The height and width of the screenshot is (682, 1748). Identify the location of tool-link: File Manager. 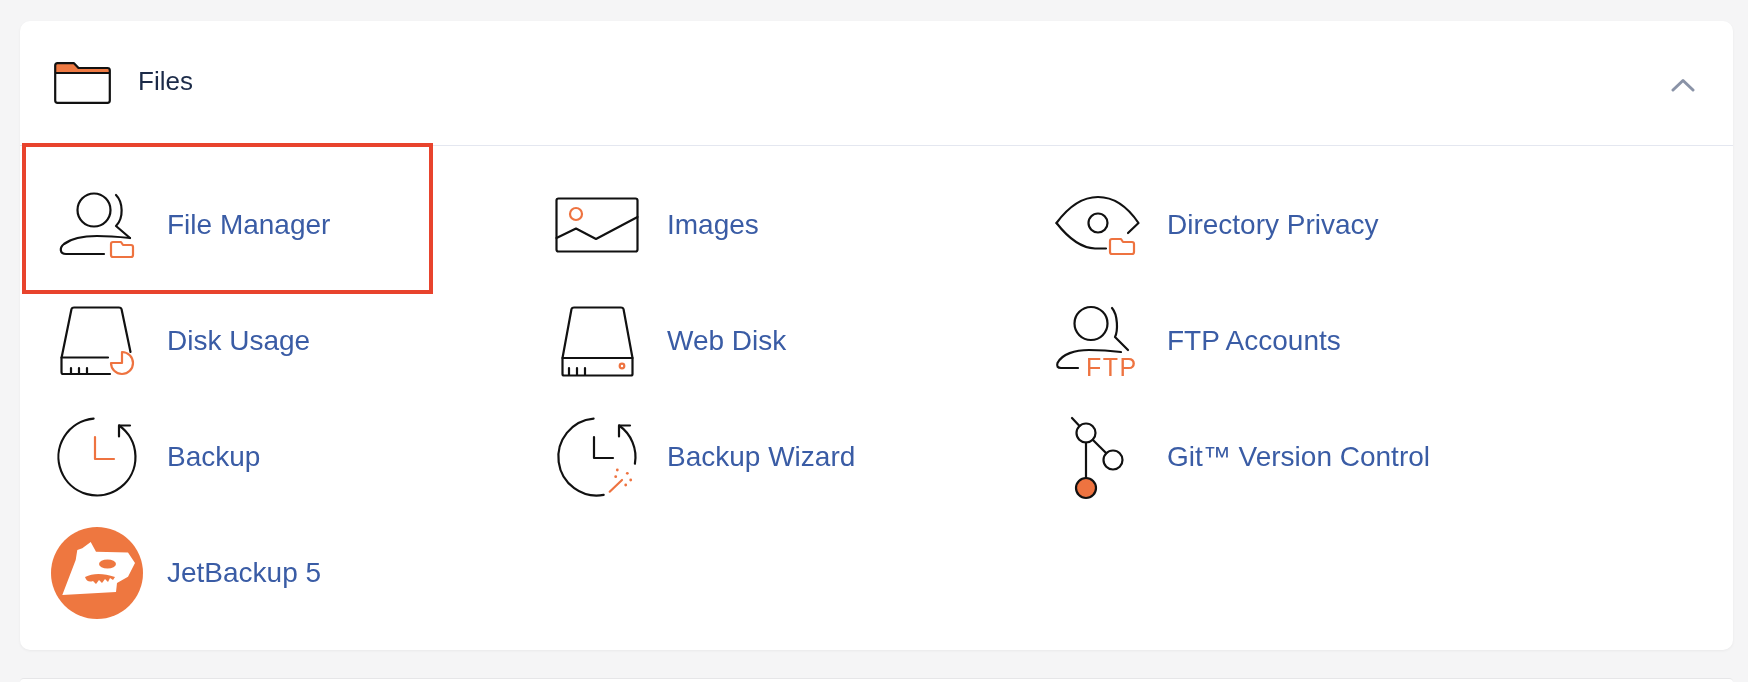
(190, 225).